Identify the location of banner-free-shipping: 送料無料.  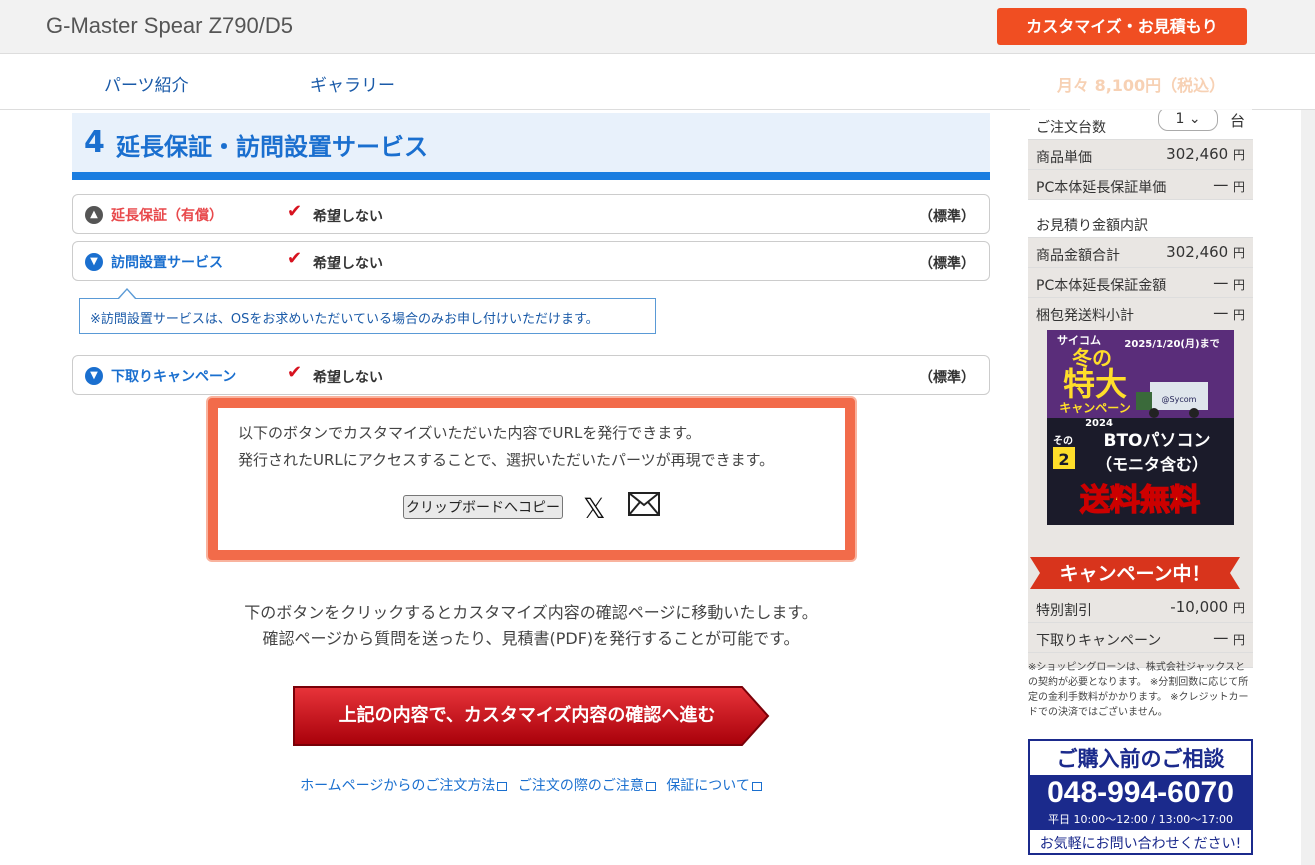
(1140, 500).